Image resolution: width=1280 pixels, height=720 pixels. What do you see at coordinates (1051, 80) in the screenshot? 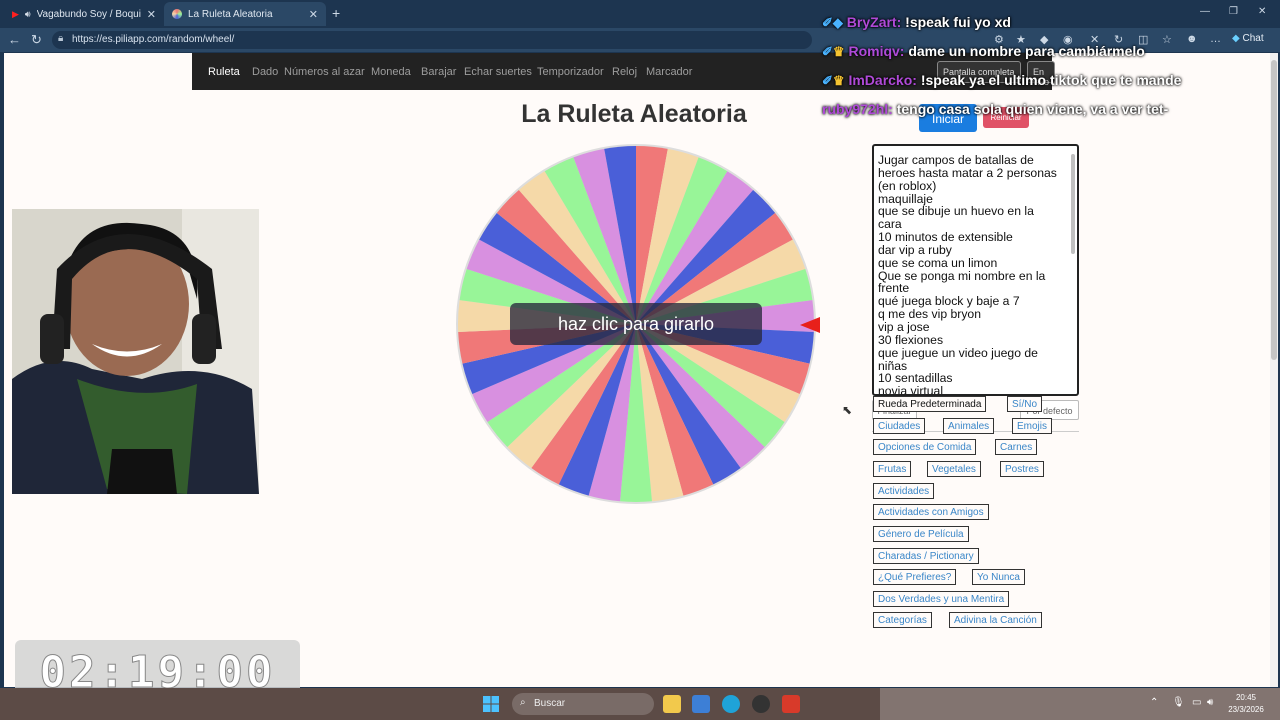
I see `chat-text: !speak ya el ultimo tiktok que te mande` at bounding box center [1051, 80].